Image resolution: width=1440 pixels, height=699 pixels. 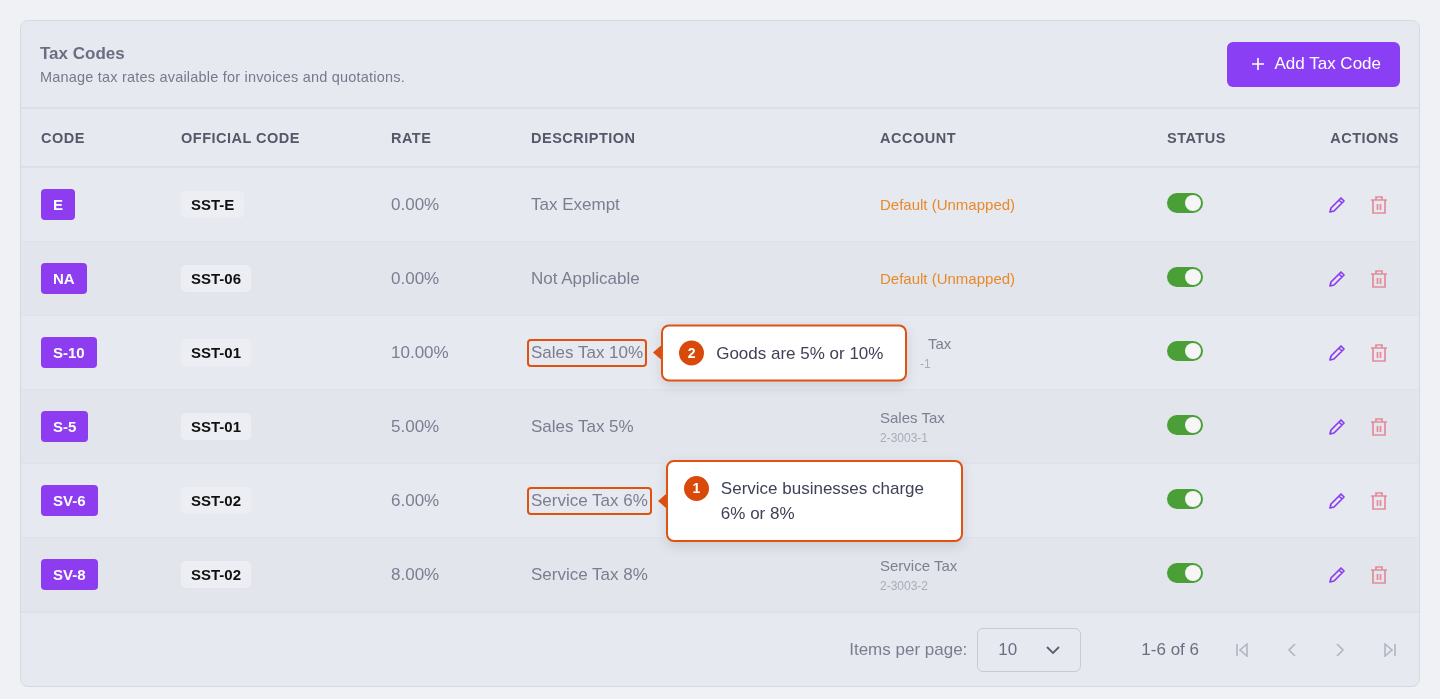 What do you see at coordinates (1053, 649) in the screenshot?
I see `chevron-down-icon` at bounding box center [1053, 649].